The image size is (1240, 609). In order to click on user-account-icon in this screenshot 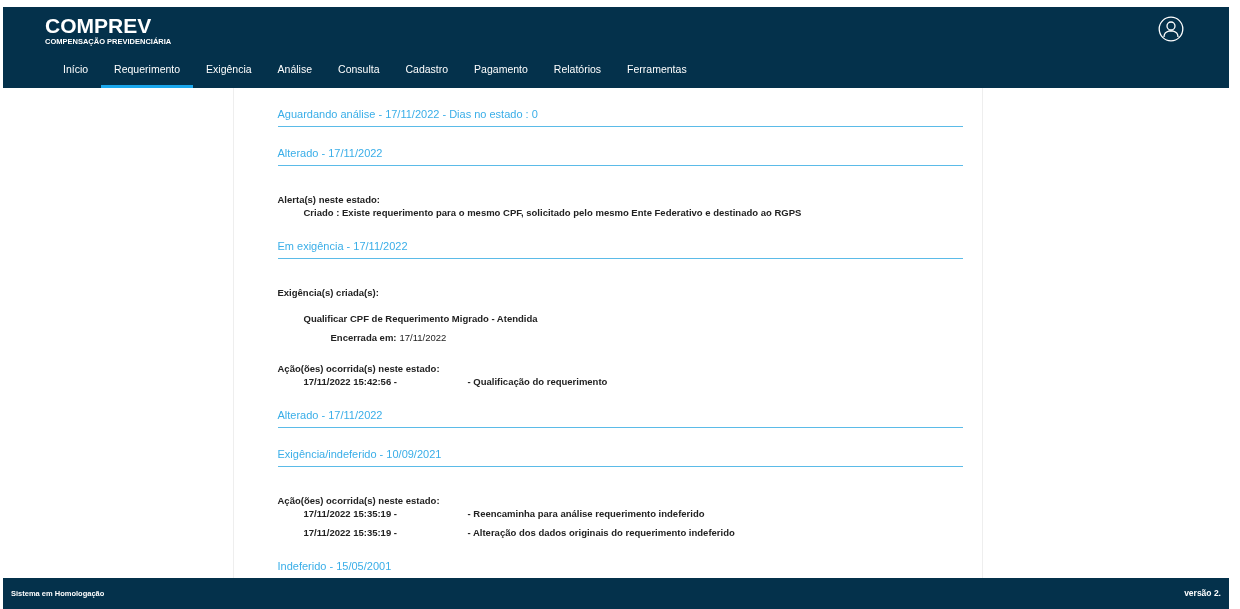, I will do `click(1171, 29)`.